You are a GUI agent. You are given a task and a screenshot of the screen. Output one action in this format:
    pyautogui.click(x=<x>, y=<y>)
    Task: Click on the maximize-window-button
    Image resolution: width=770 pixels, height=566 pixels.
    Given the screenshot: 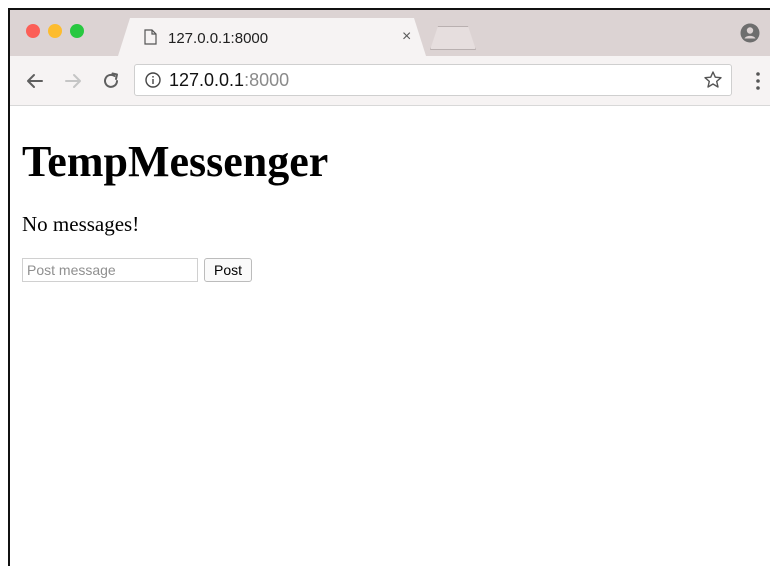 What is the action you would take?
    pyautogui.click(x=77, y=31)
    